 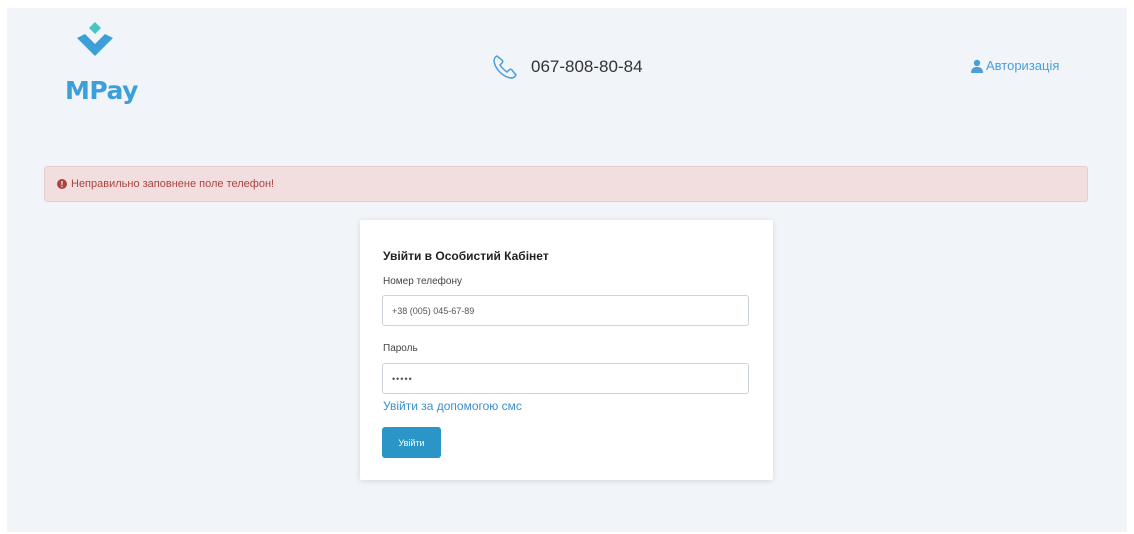 I want to click on phone-icon, so click(x=505, y=67).